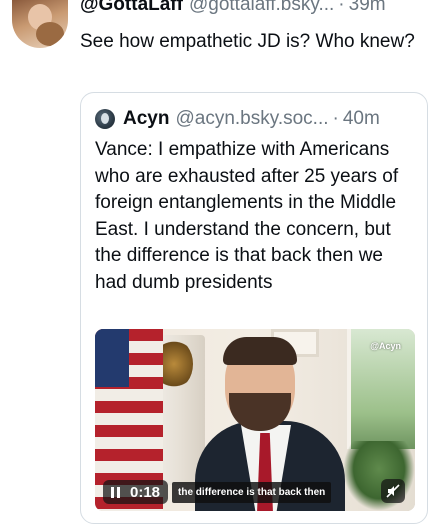  I want to click on video-plant, so click(379, 476).